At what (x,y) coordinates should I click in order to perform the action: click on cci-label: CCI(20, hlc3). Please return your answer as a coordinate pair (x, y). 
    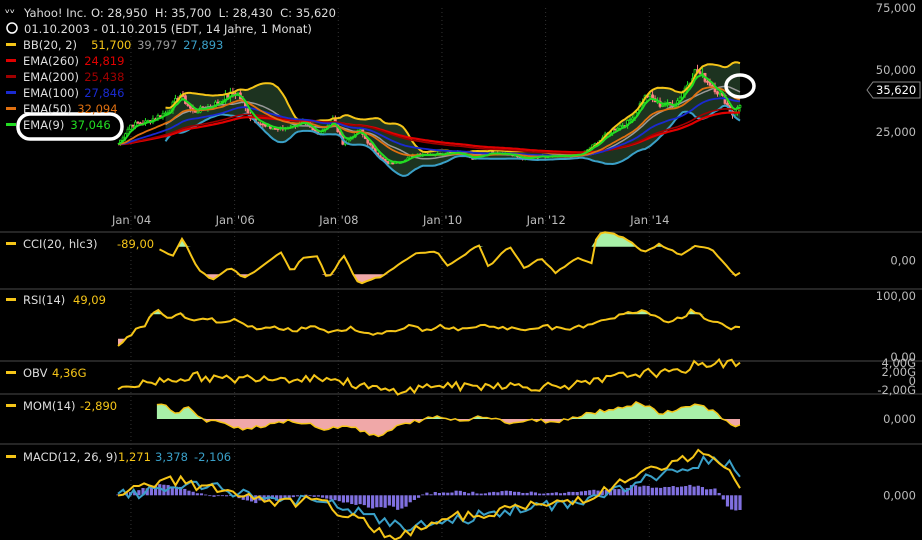
    Looking at the image, I should click on (60, 244).